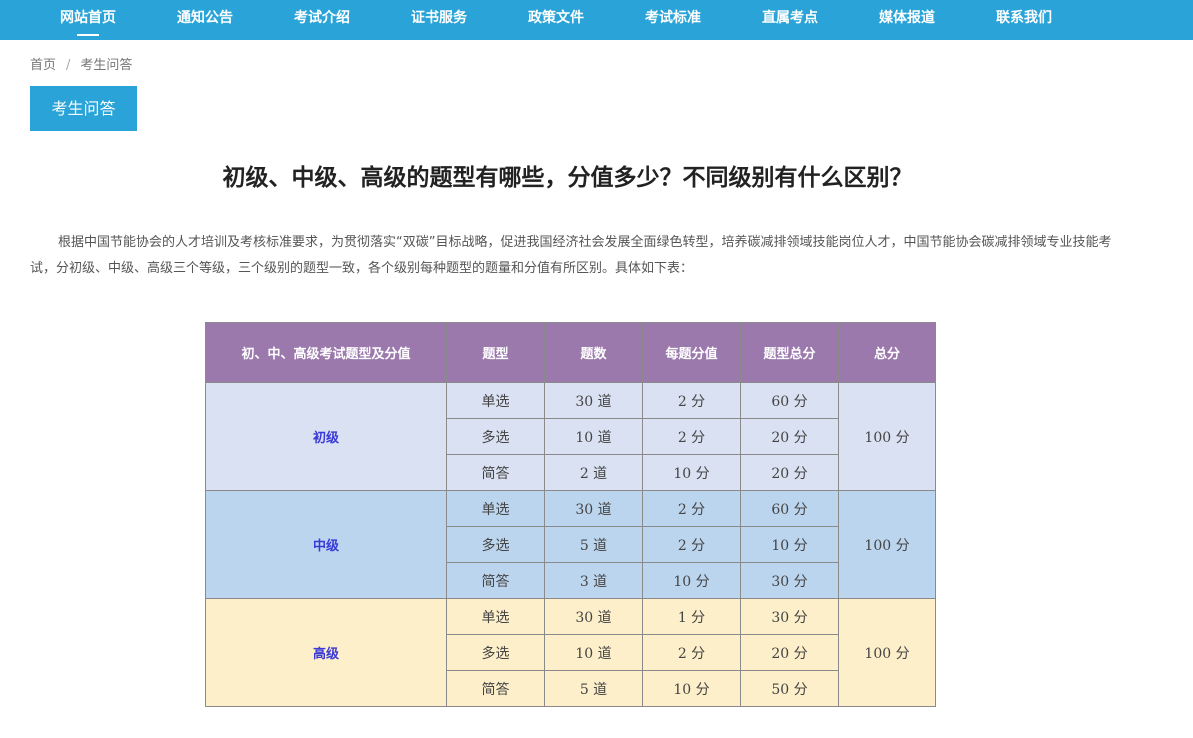  I want to click on total-junior: 100 分, so click(887, 436).